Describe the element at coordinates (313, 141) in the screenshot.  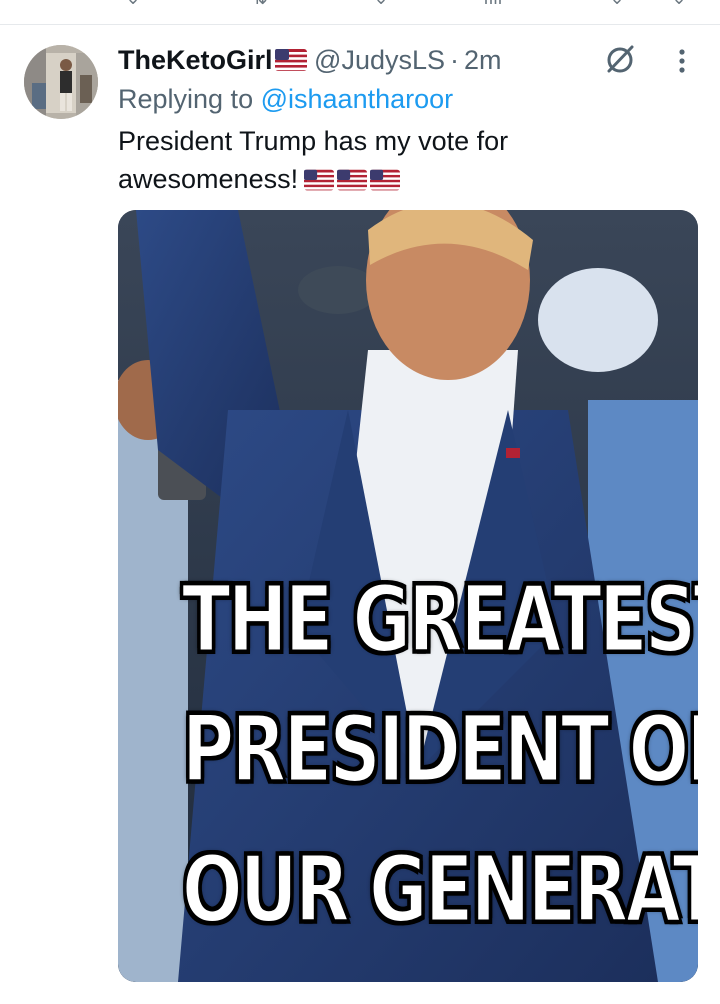
I see `tweet-text-line: President Trump has my vote for` at that location.